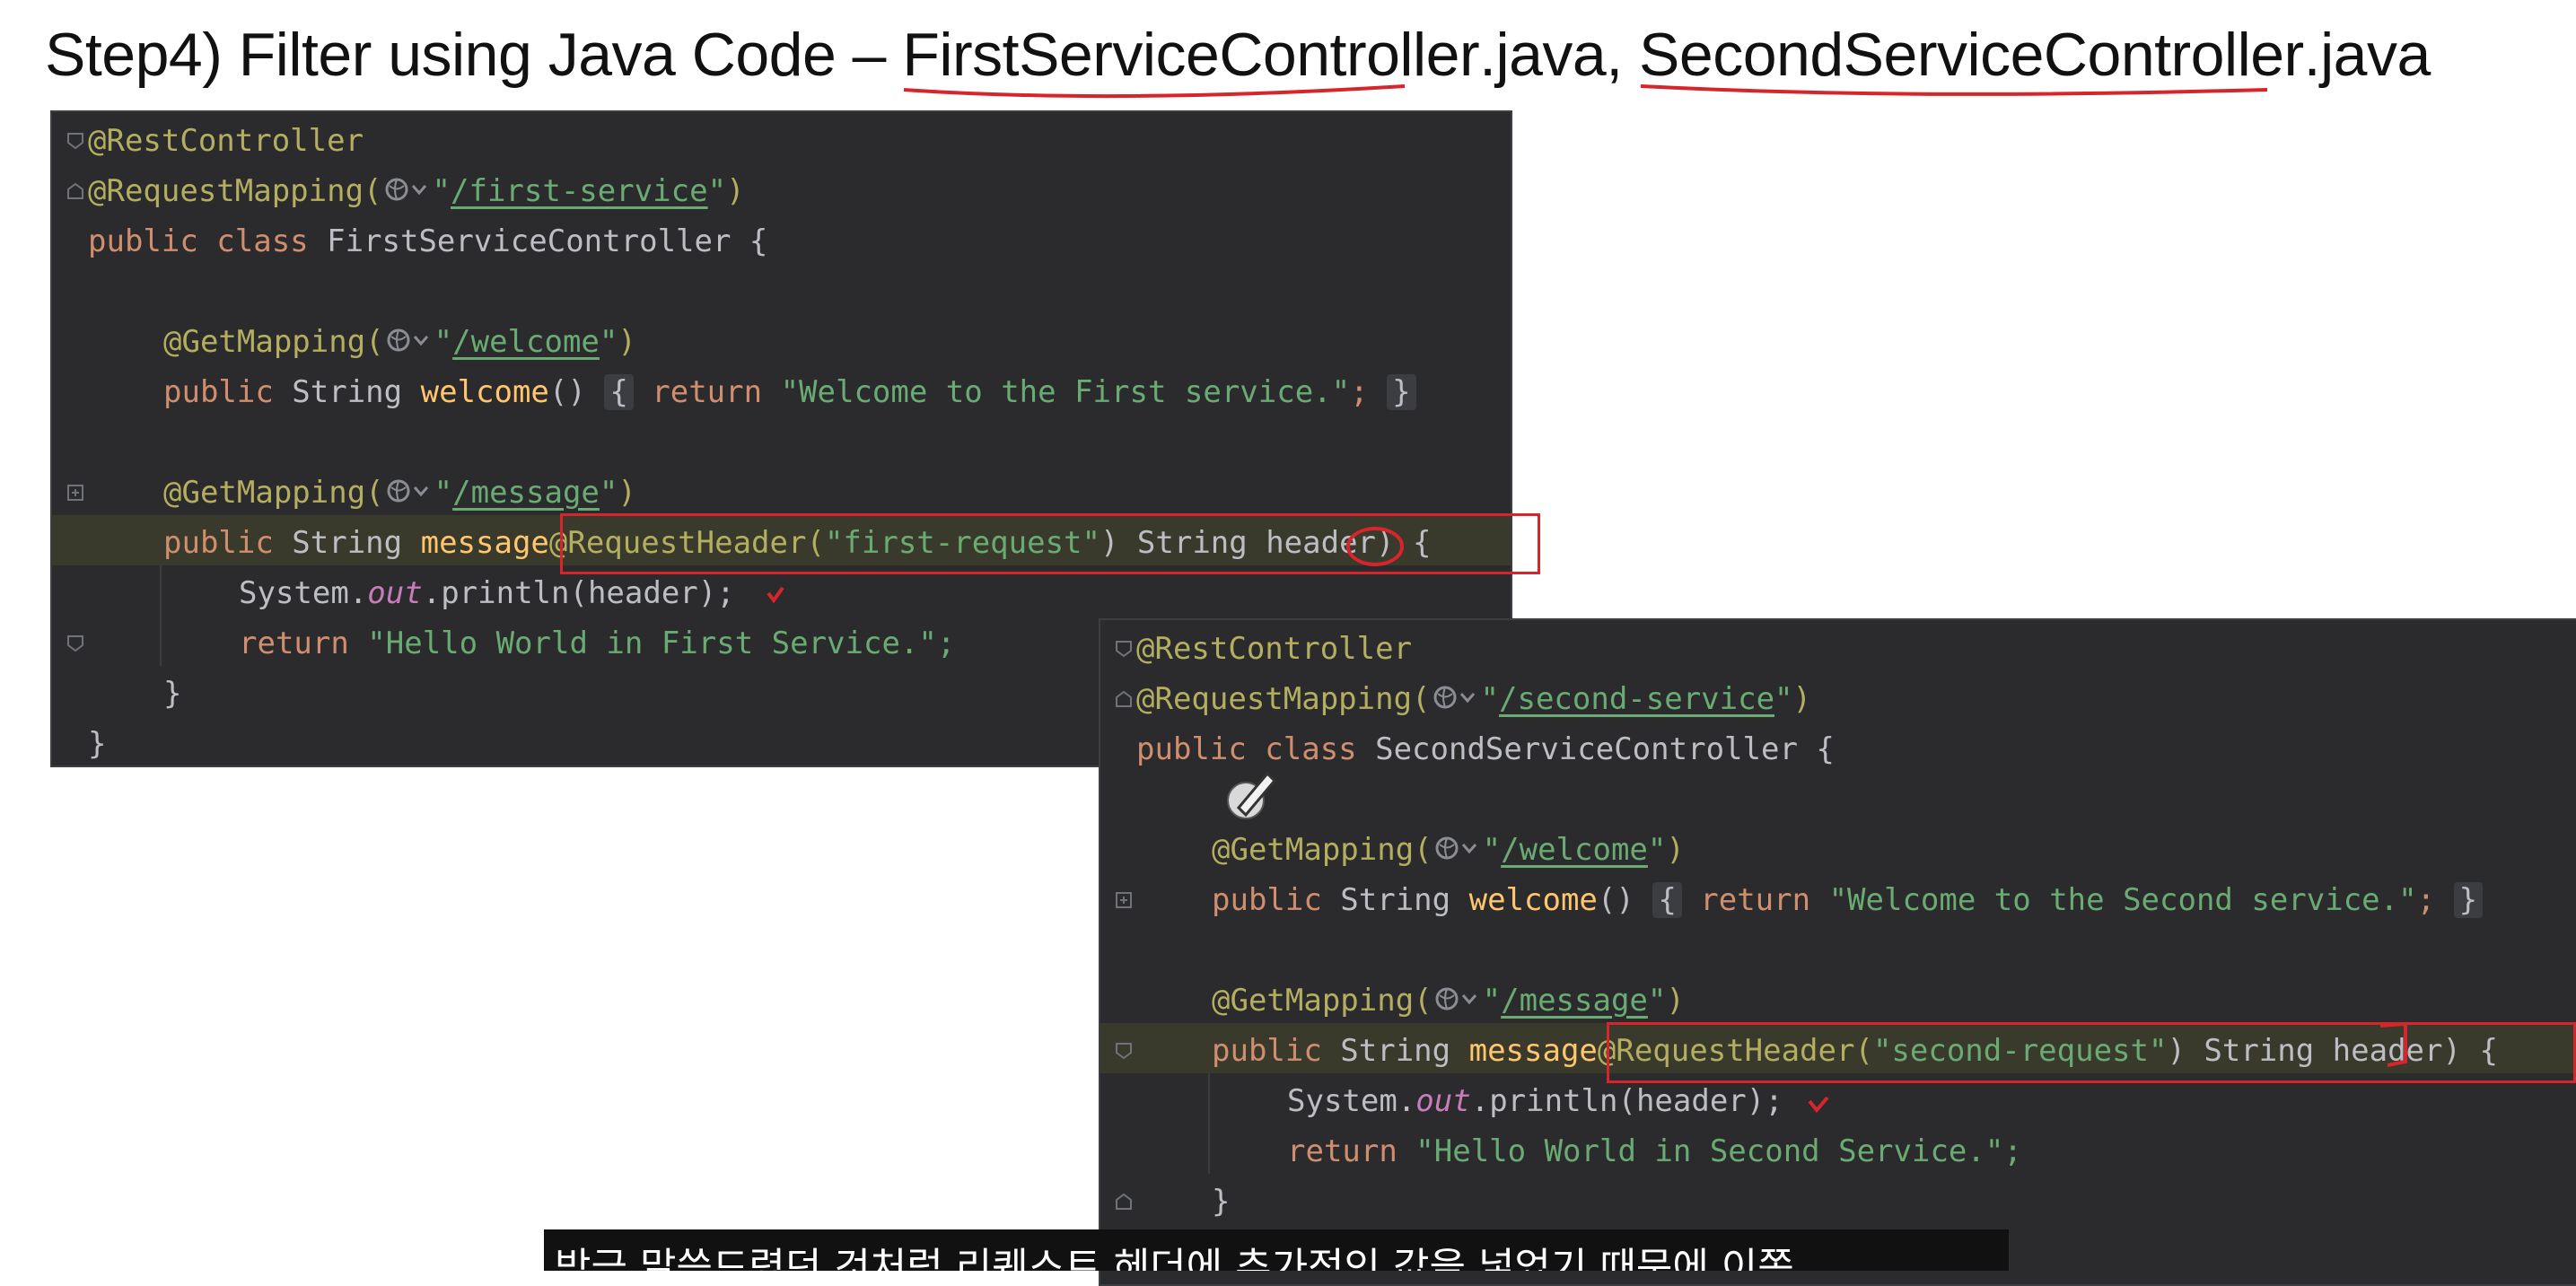 Image resolution: width=2576 pixels, height=1286 pixels. I want to click on video-caption: 방금 말씀드렸던 것처럼 리퀘스트 헤더에 추가적인 값을 넣었기 때문에 이쪽, so click(1276, 1250).